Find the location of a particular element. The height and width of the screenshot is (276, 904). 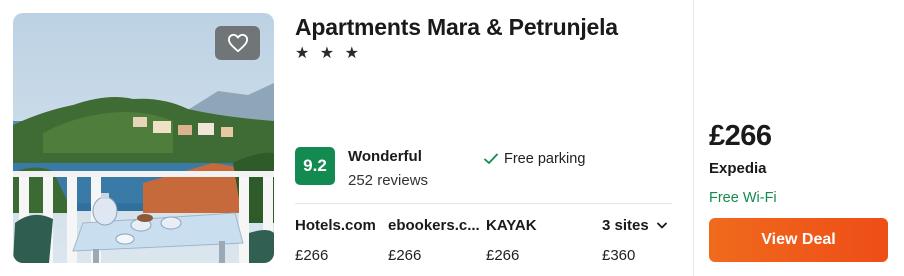

more-sites-dropdown: 3 sites £360 is located at coordinates (634, 240).